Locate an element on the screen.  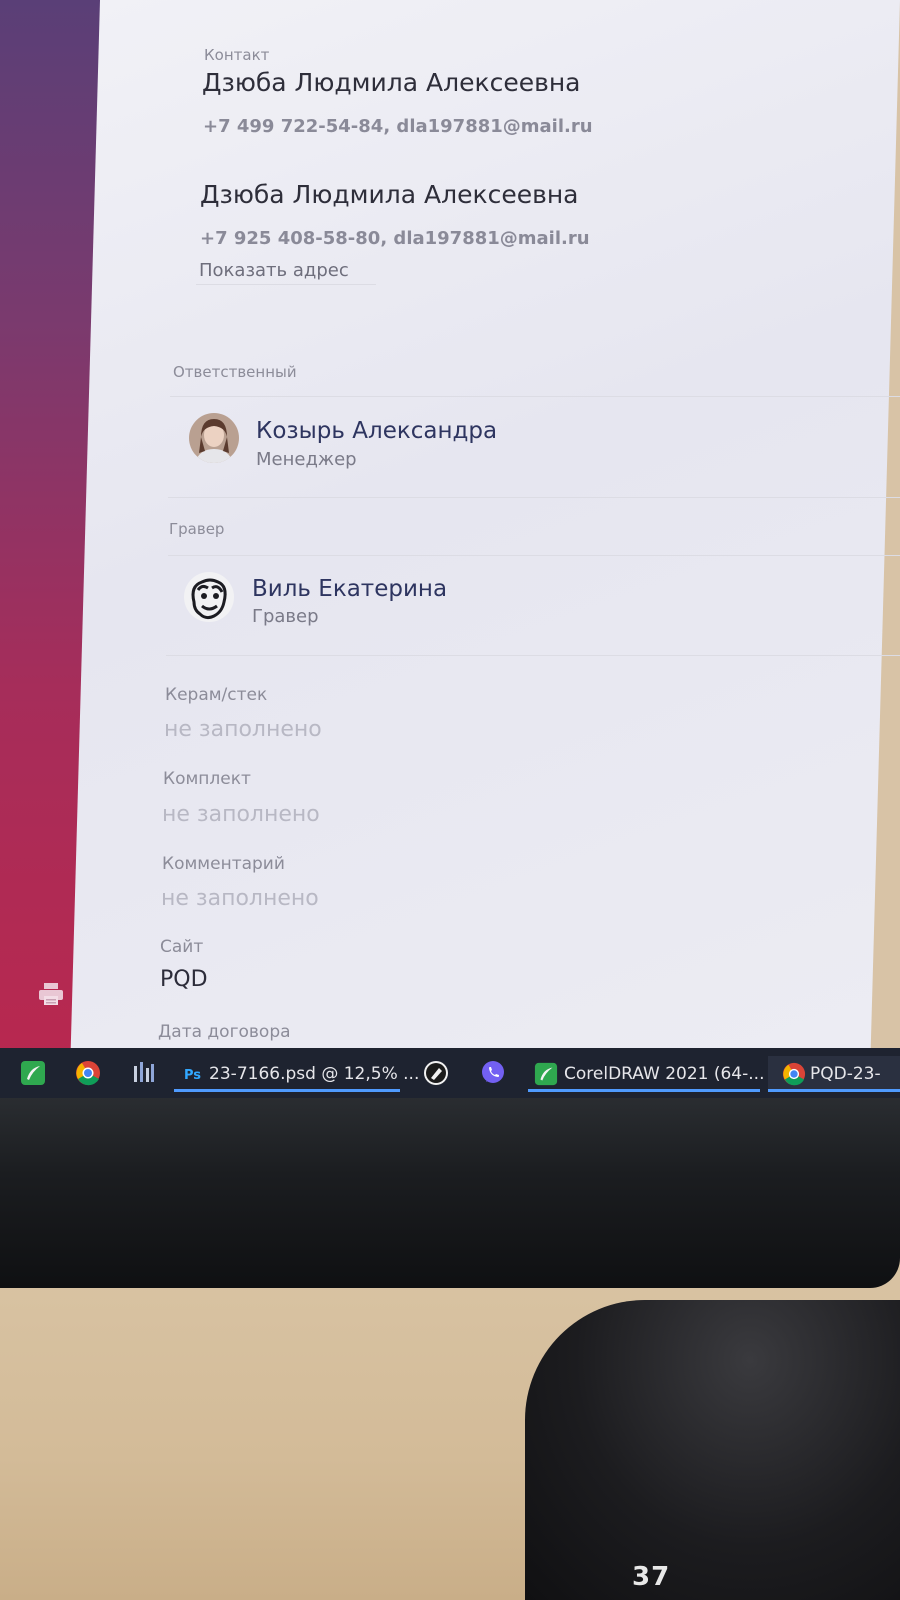
responsible-name: Козырь Александра is located at coordinates (376, 431).